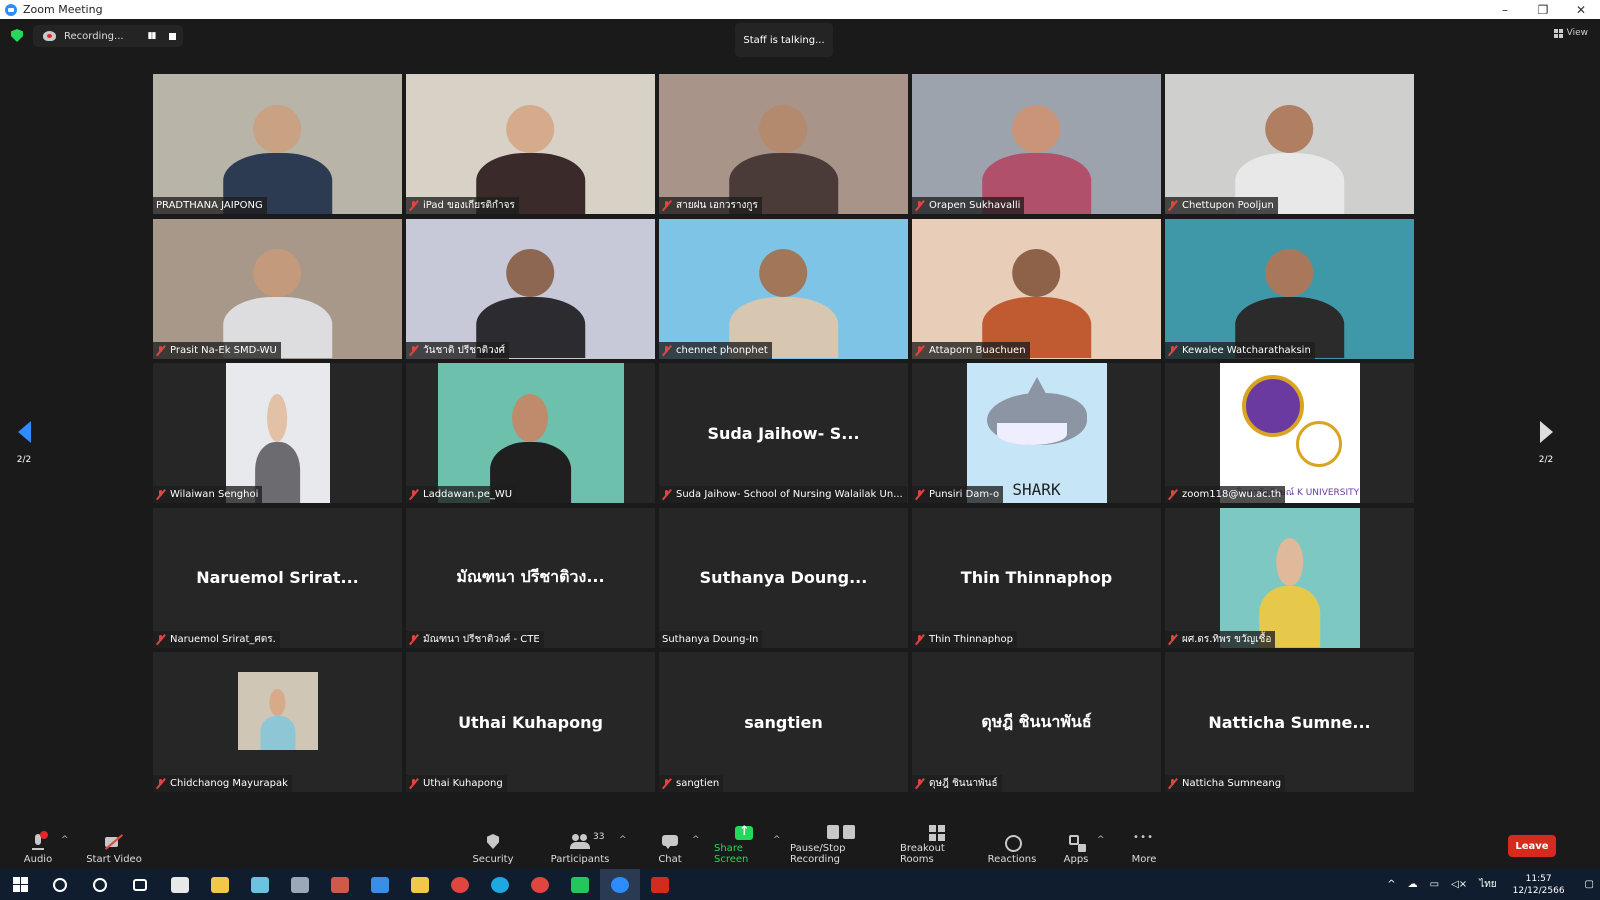  I want to click on taskbar-paint-icon, so click(340, 884).